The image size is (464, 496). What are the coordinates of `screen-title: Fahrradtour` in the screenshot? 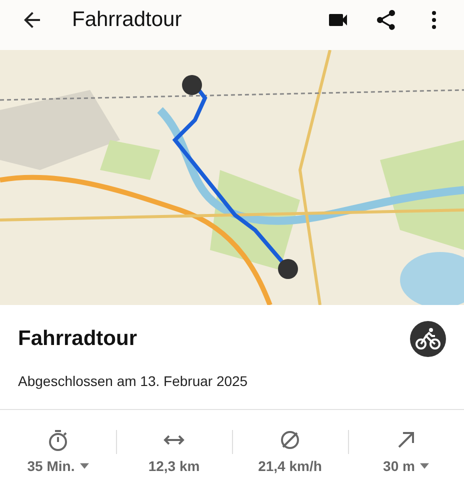 It's located at (127, 20).